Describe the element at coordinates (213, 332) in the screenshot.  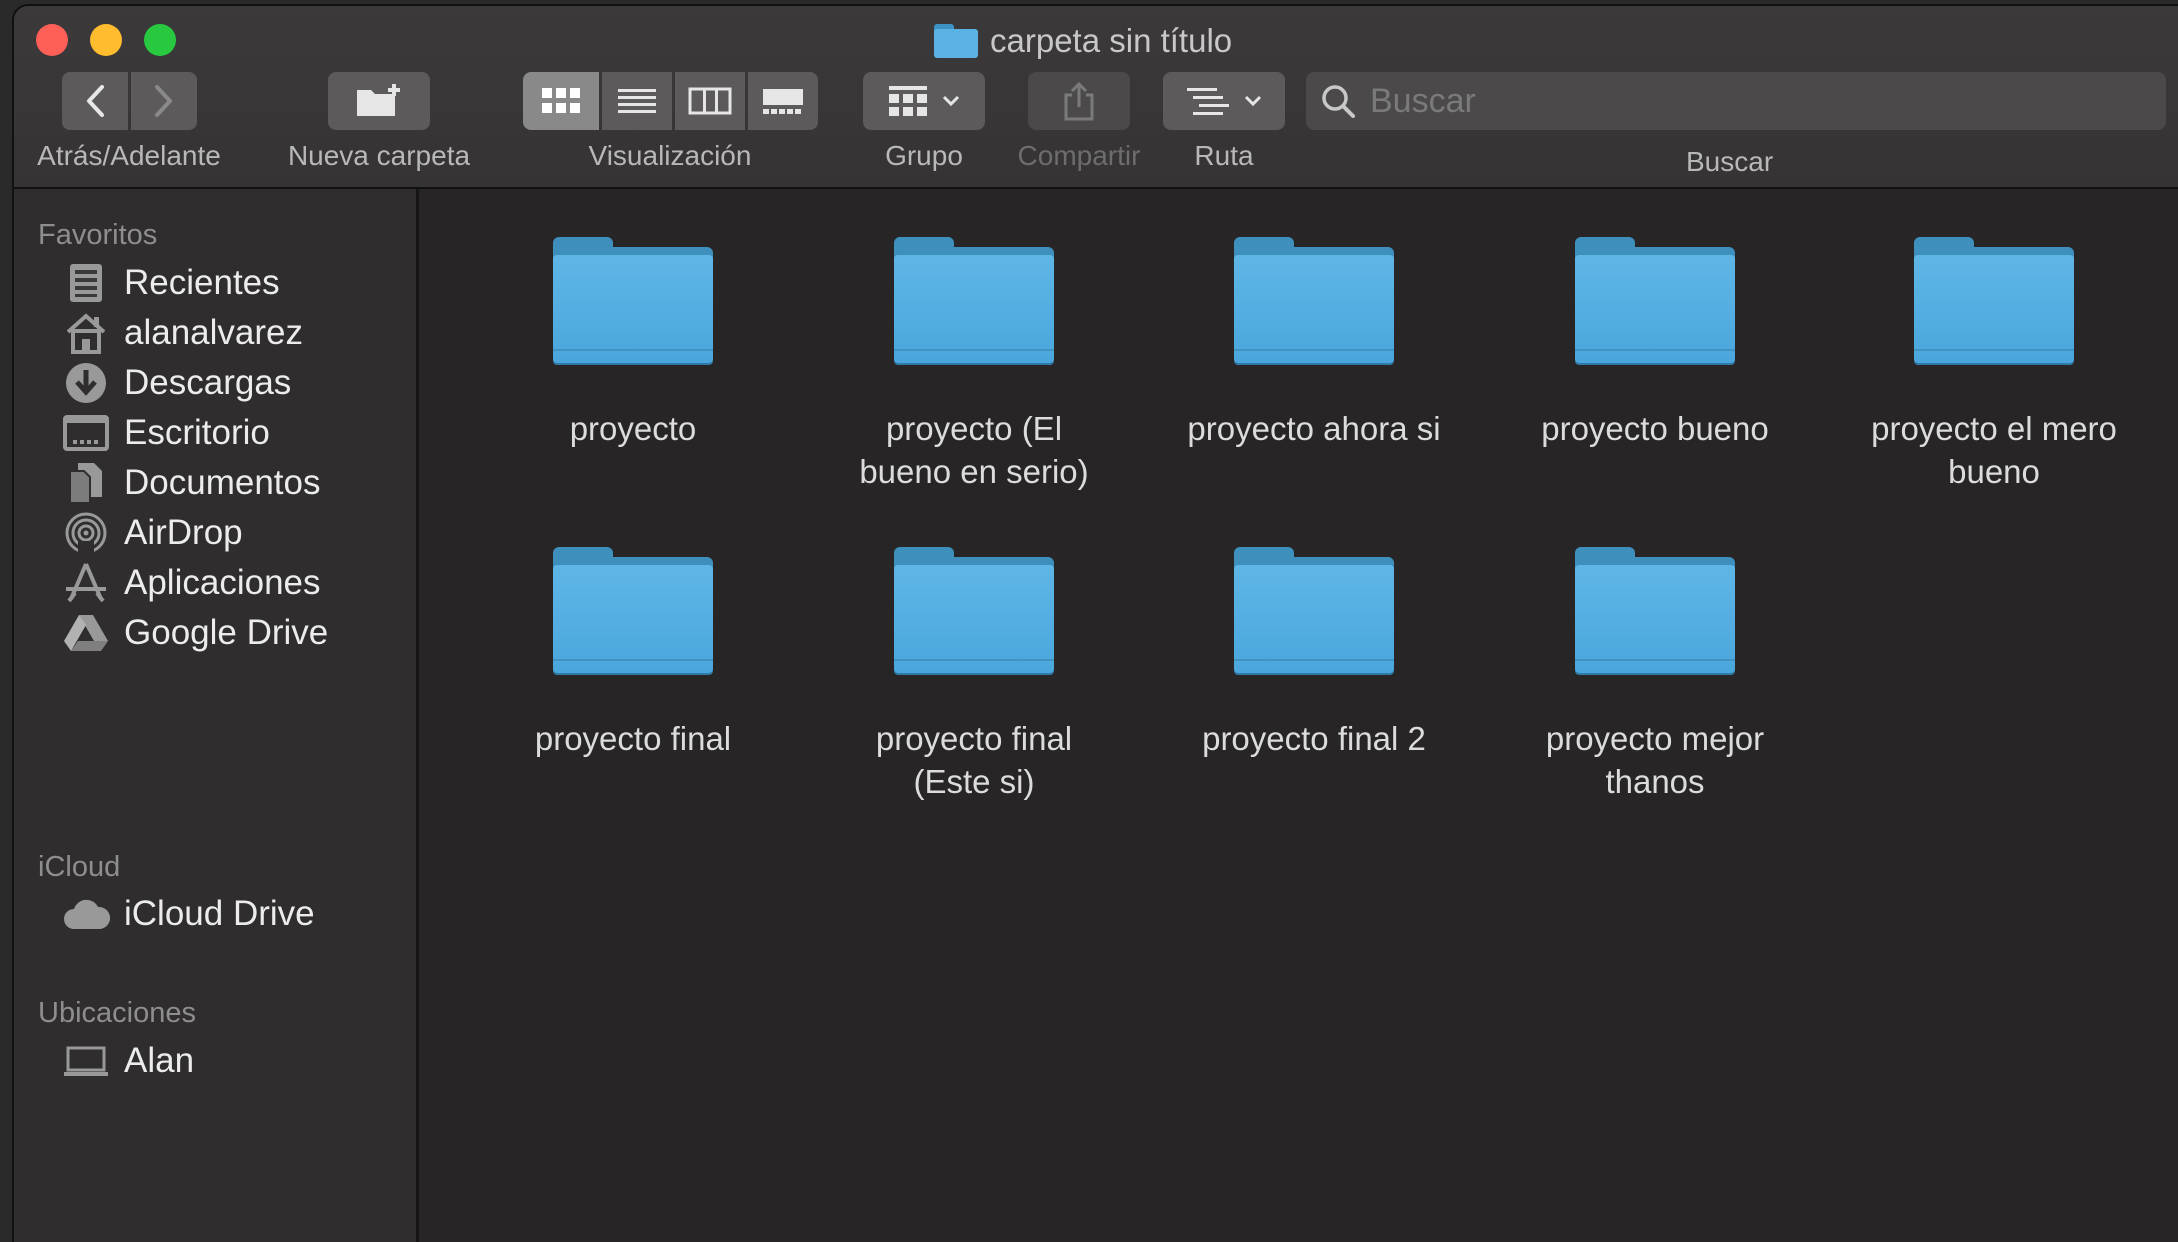
I see `sidebar-item-label: alanalvarez` at that location.